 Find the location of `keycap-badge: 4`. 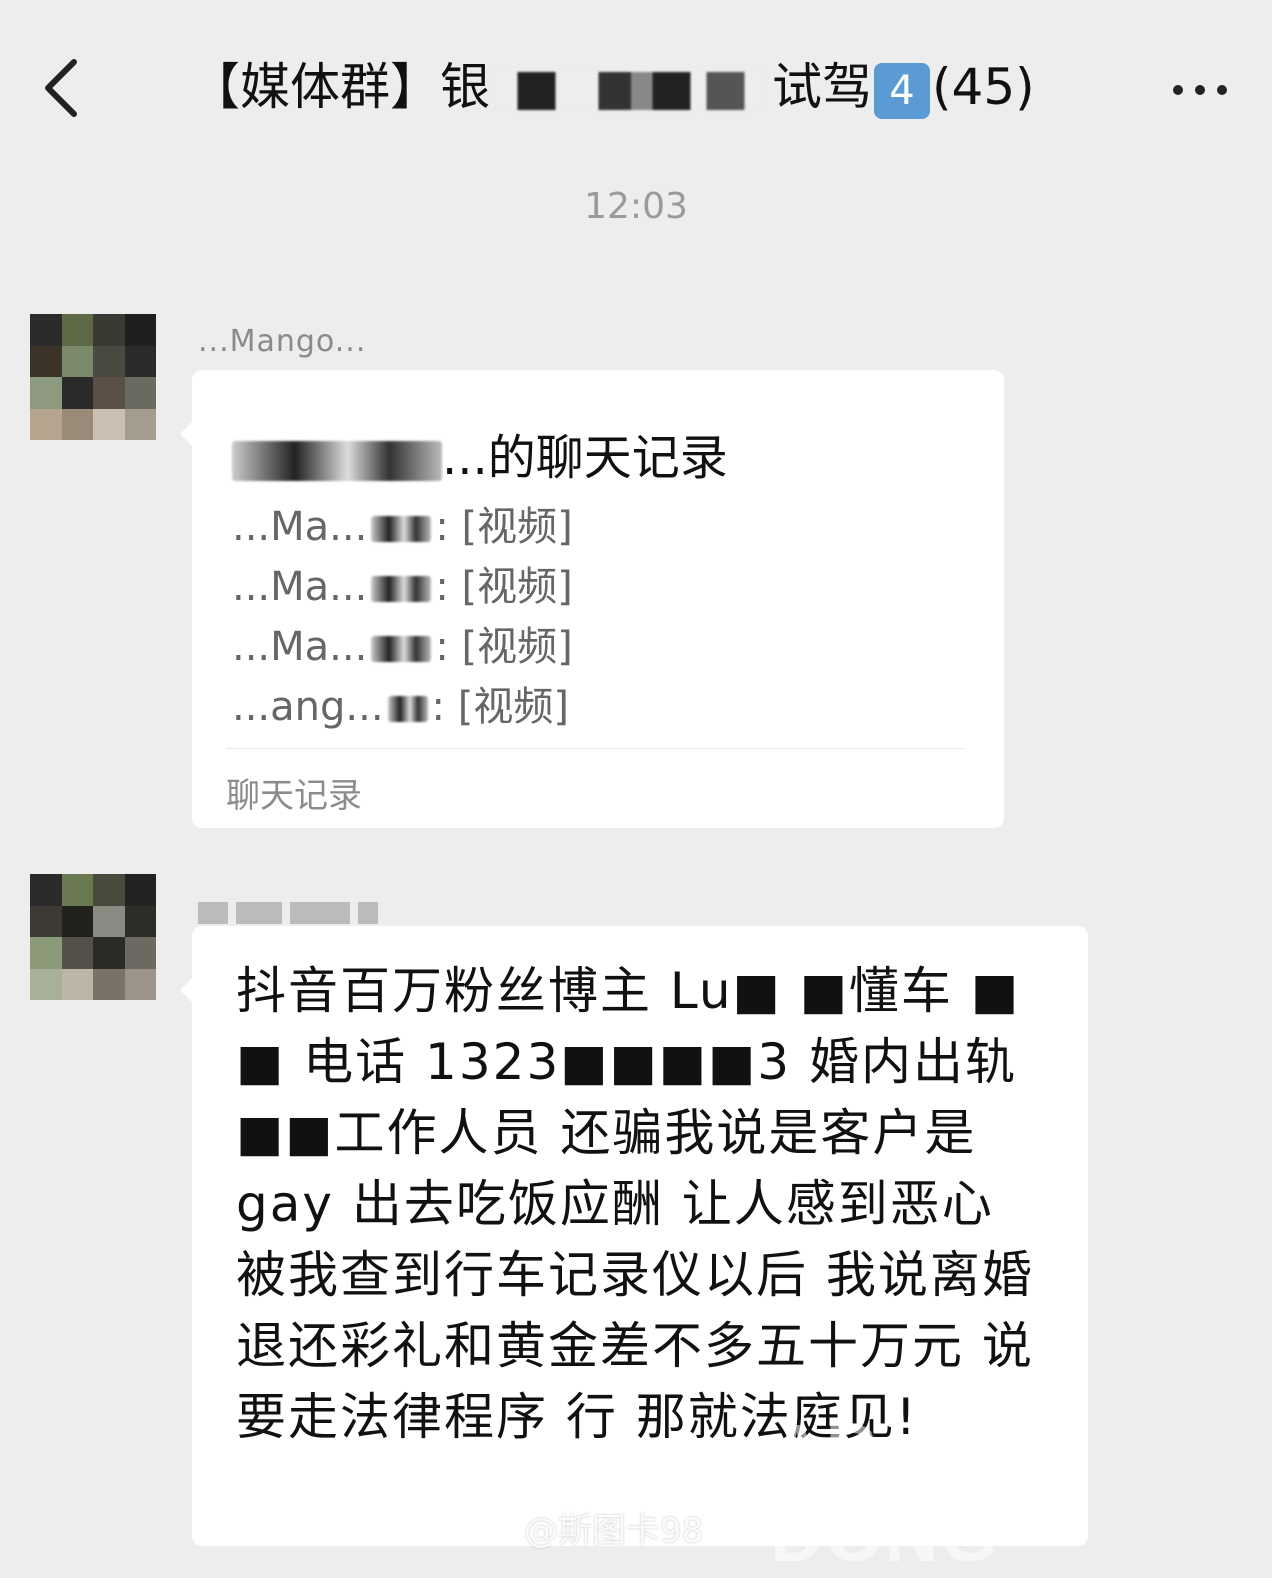

keycap-badge: 4 is located at coordinates (902, 90).